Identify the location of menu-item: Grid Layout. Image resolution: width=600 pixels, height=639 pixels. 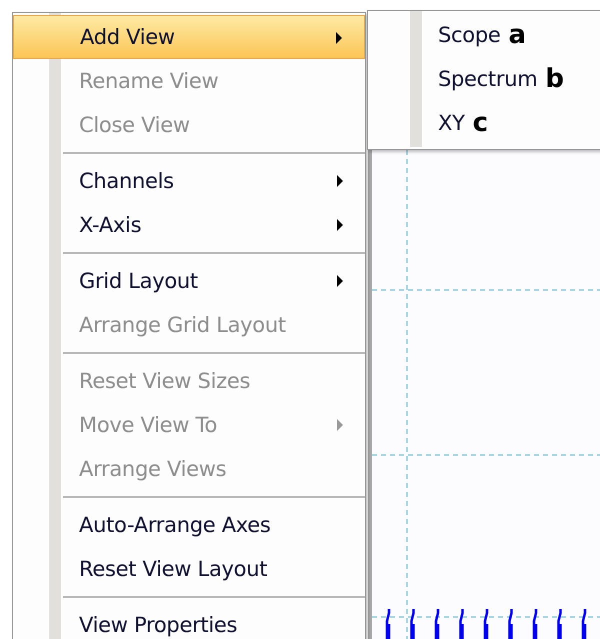
(189, 281).